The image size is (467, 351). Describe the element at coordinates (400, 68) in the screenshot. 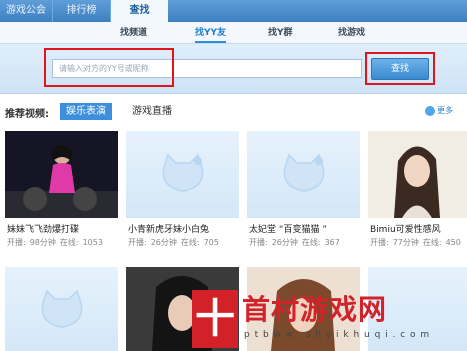

I see `highlight-box-button` at that location.